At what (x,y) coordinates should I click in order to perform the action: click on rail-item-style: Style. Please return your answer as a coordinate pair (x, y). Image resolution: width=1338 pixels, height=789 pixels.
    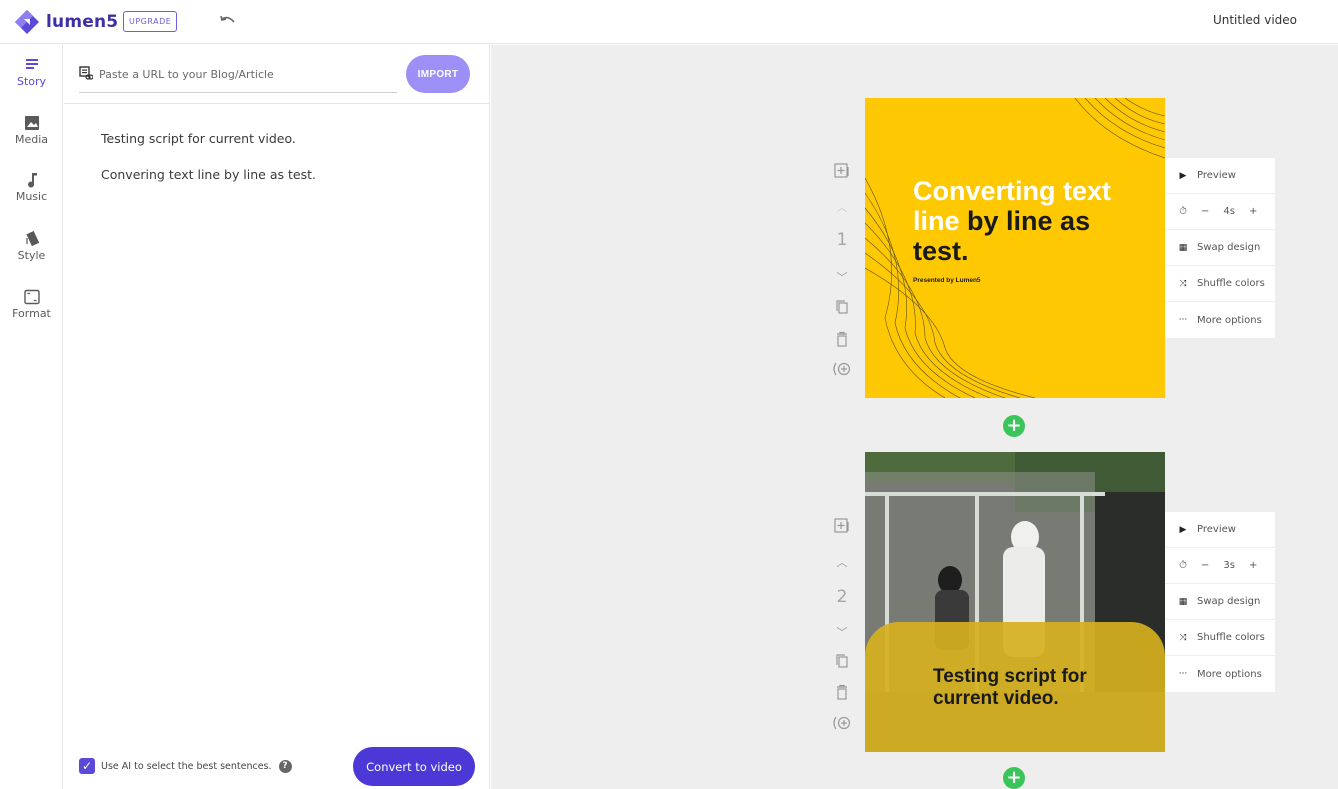
    Looking at the image, I should click on (31, 246).